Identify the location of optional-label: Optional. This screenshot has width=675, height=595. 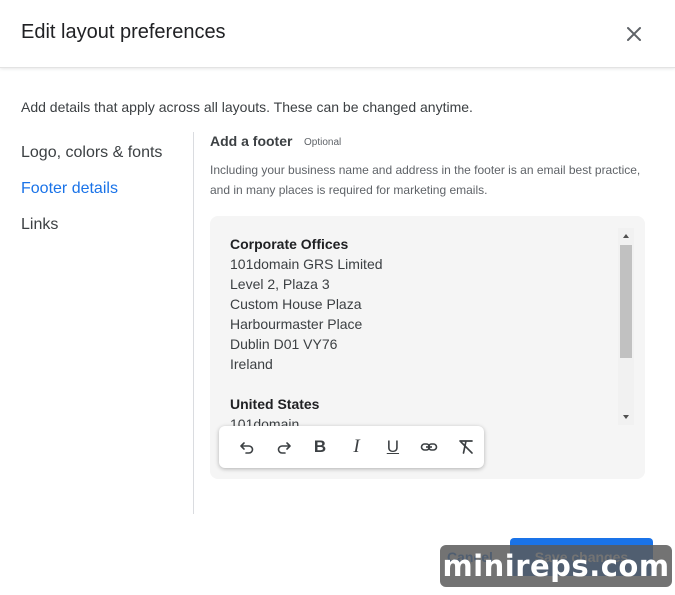
(323, 142).